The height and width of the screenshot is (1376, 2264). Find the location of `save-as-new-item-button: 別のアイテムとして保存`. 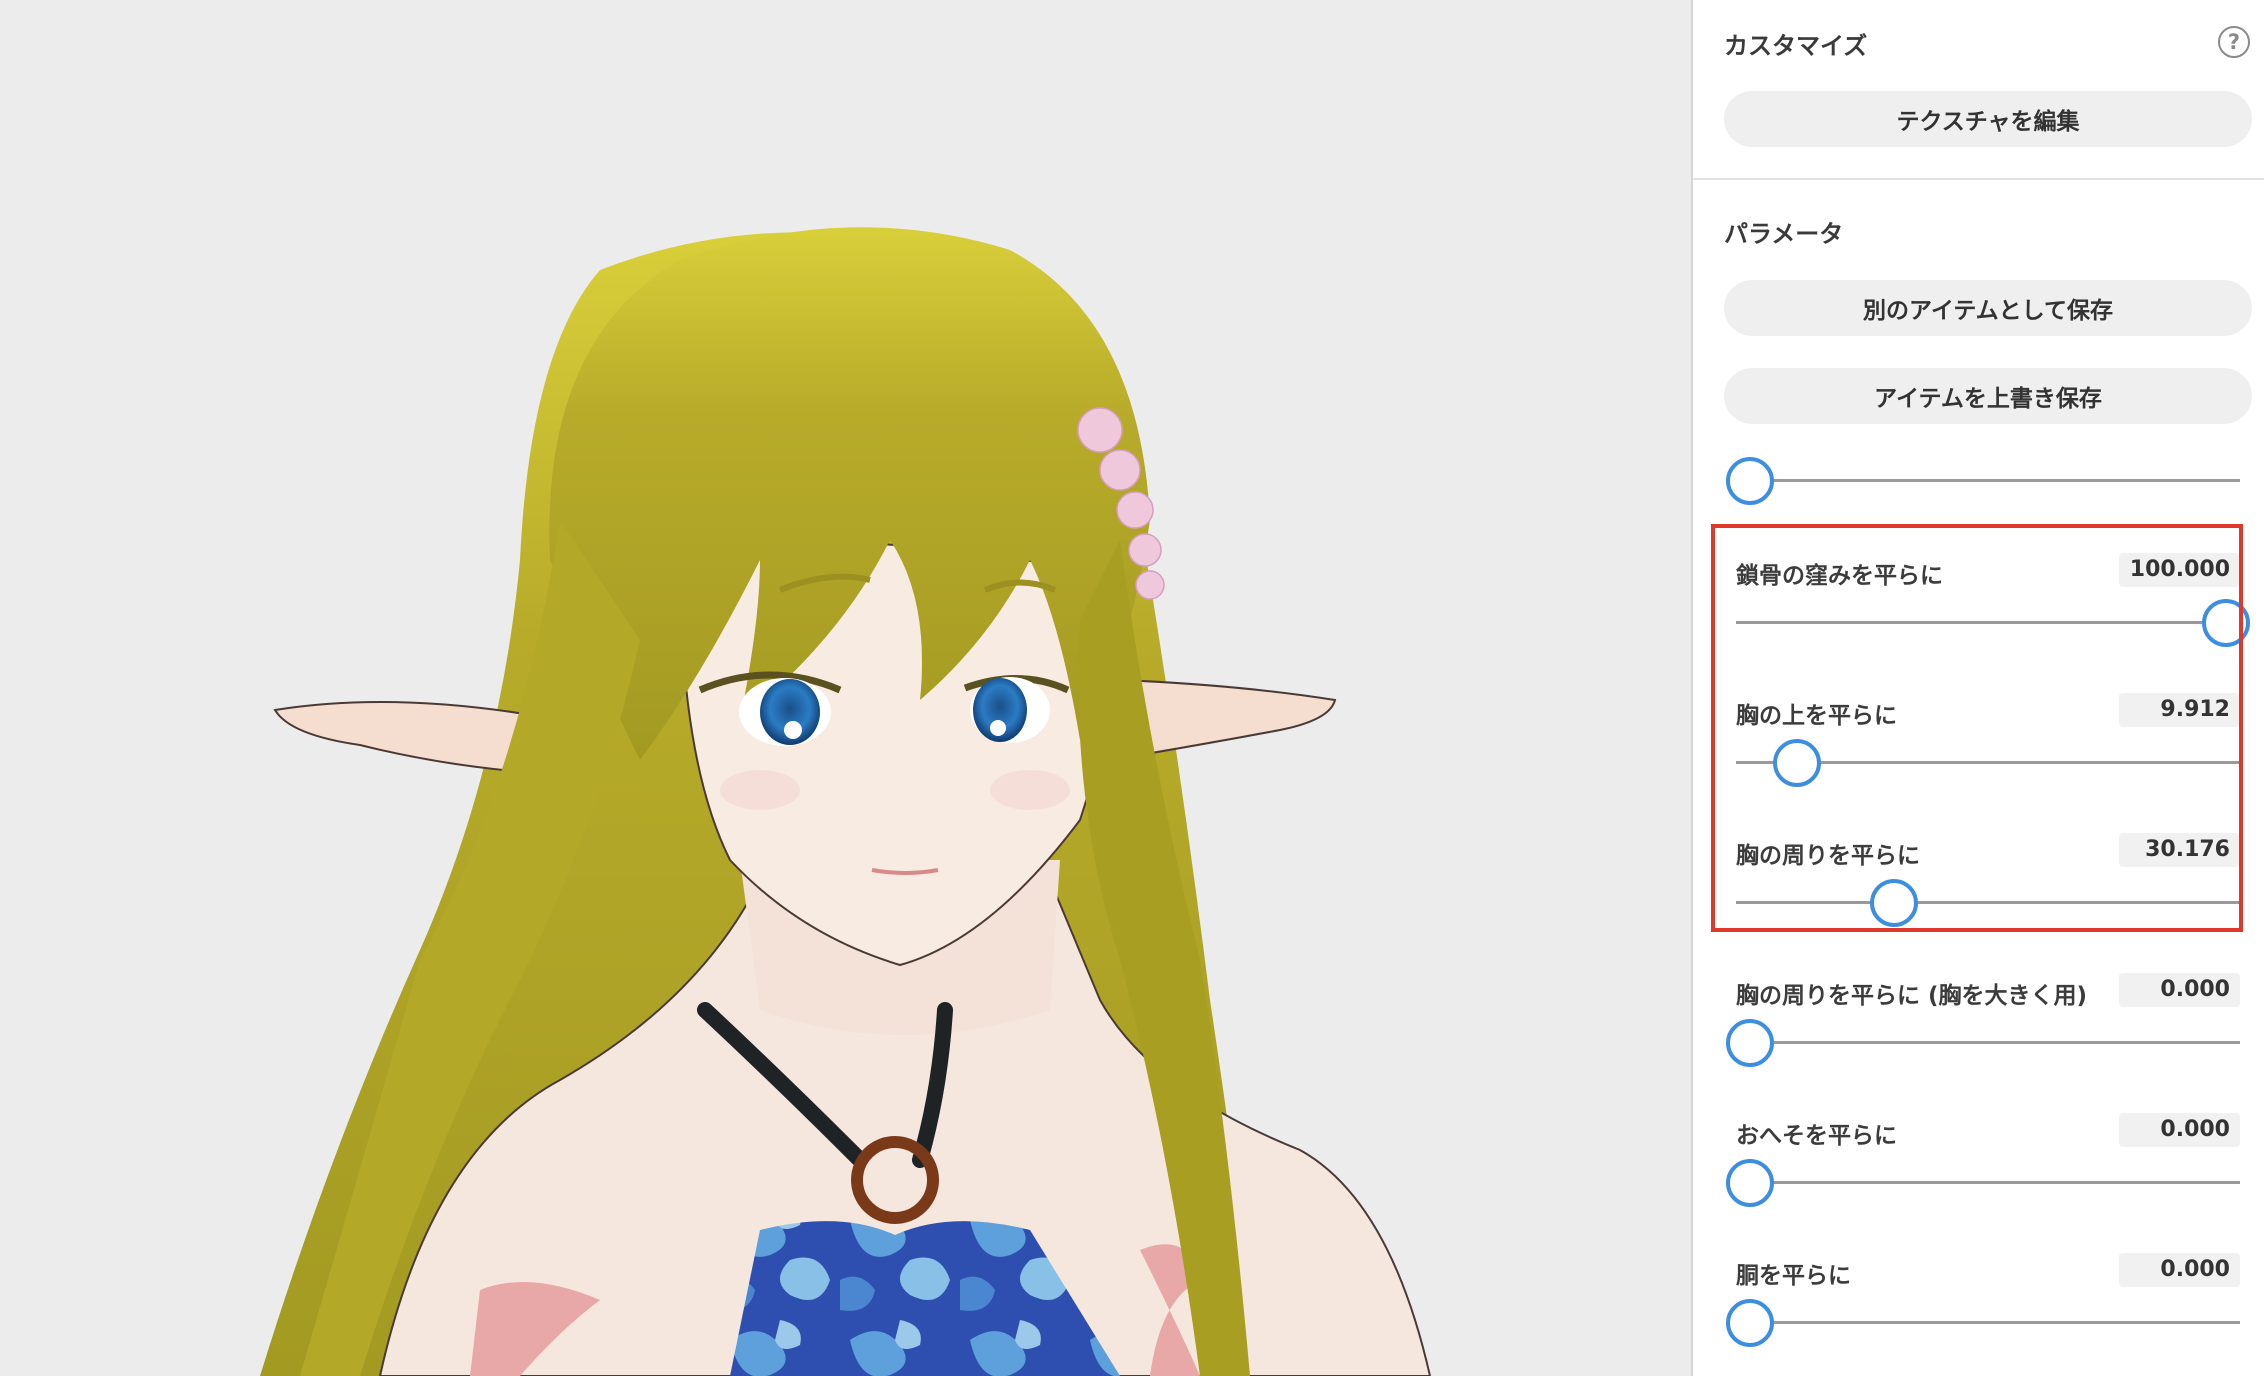

save-as-new-item-button: 別のアイテムとして保存 is located at coordinates (1988, 308).